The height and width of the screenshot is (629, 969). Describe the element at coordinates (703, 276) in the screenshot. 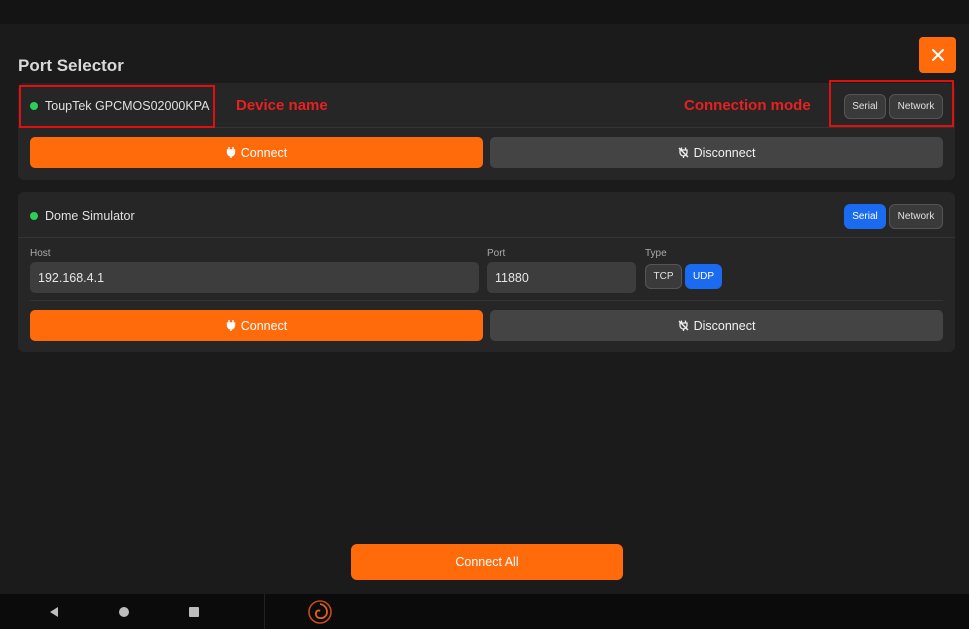

I see `type-udp-button: UDP` at that location.